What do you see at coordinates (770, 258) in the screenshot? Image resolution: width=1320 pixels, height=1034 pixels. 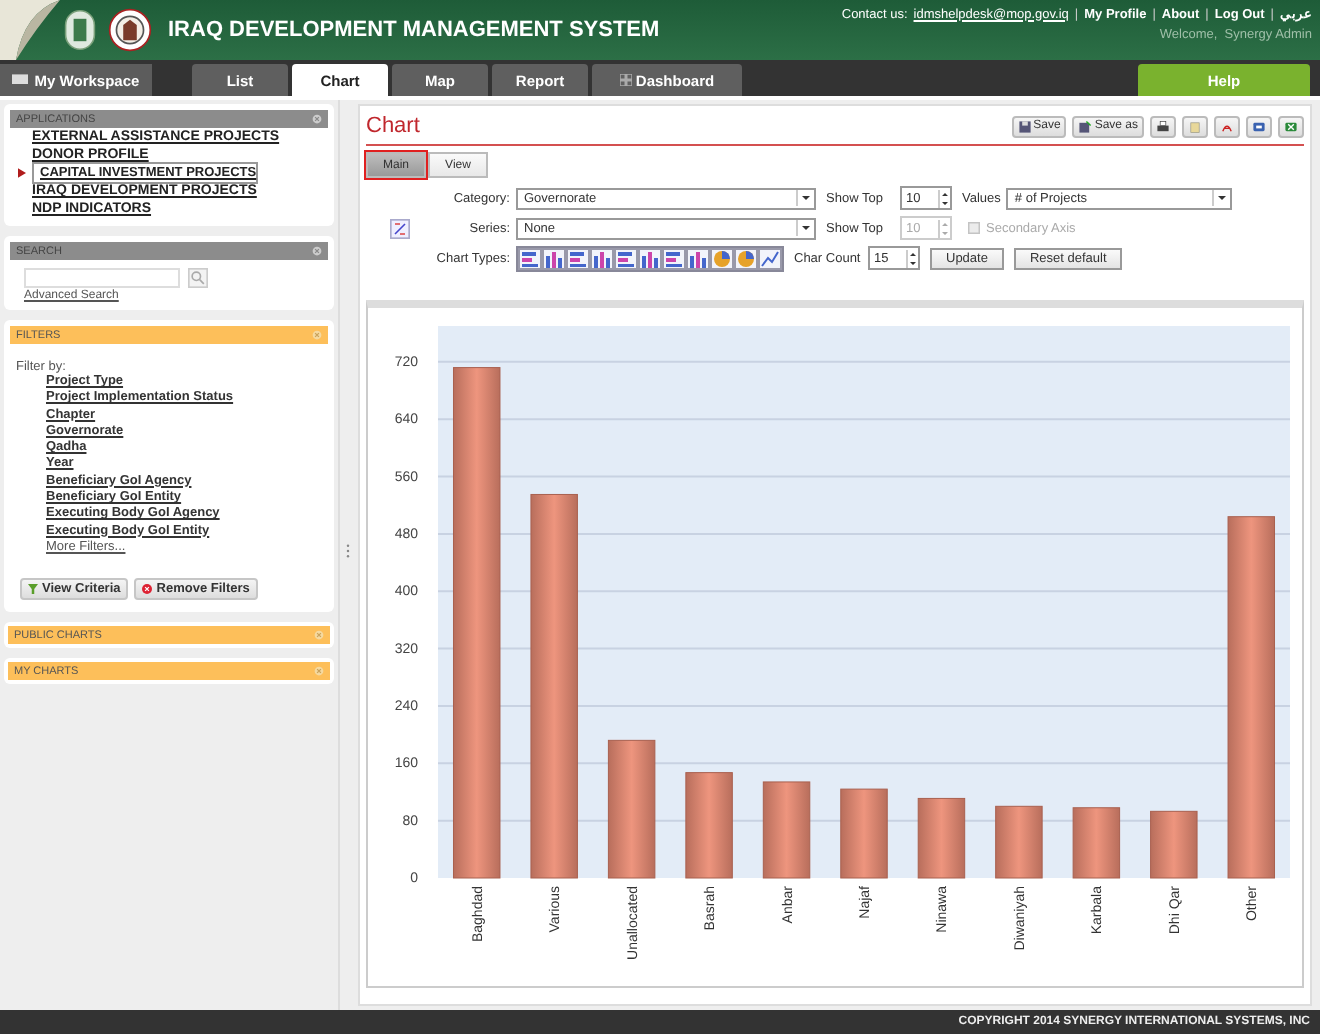 I see `line-chart-icon` at bounding box center [770, 258].